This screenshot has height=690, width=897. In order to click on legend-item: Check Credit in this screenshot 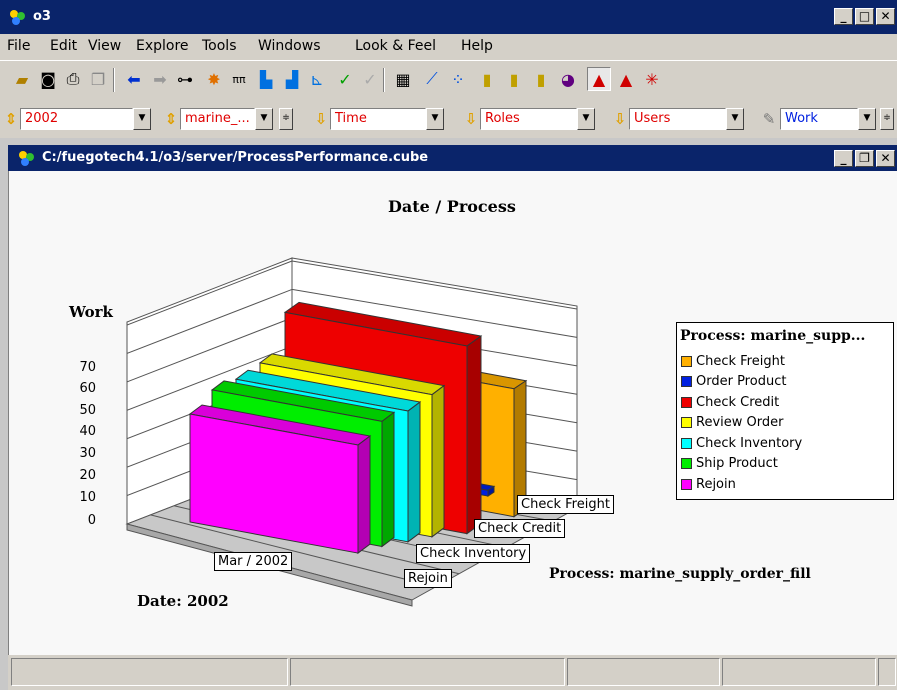, I will do `click(730, 402)`.